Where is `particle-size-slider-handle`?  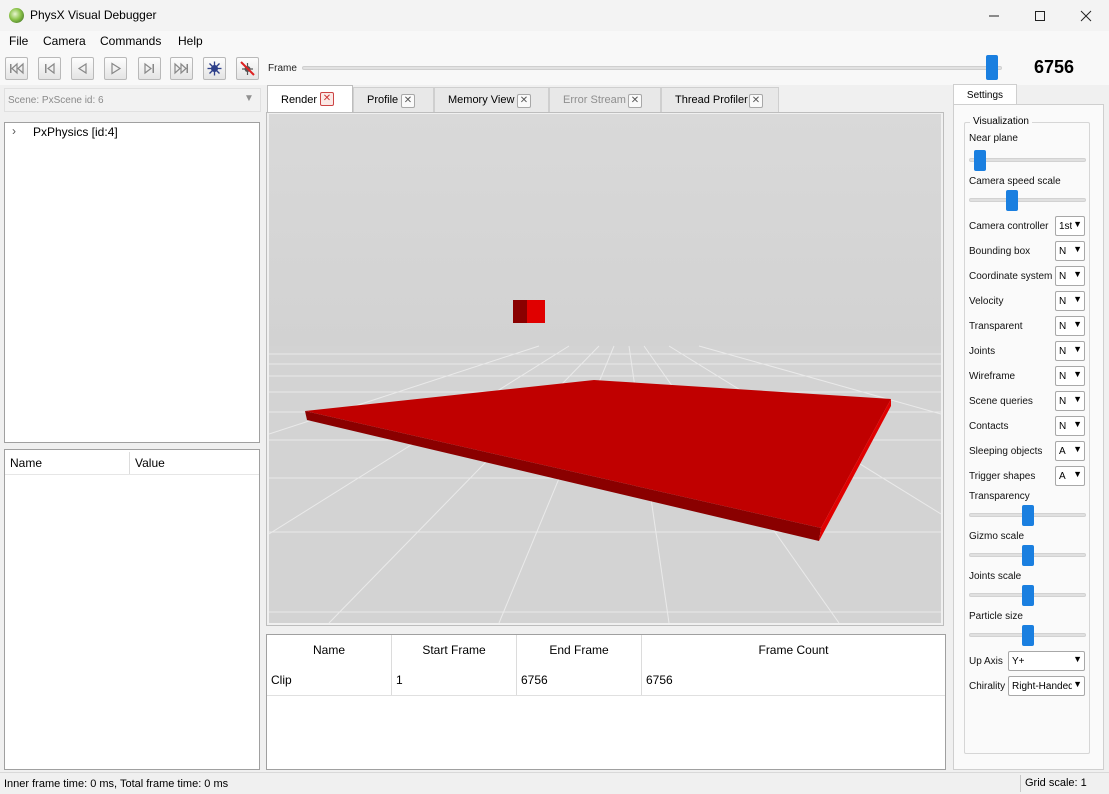
particle-size-slider-handle is located at coordinates (1027, 635).